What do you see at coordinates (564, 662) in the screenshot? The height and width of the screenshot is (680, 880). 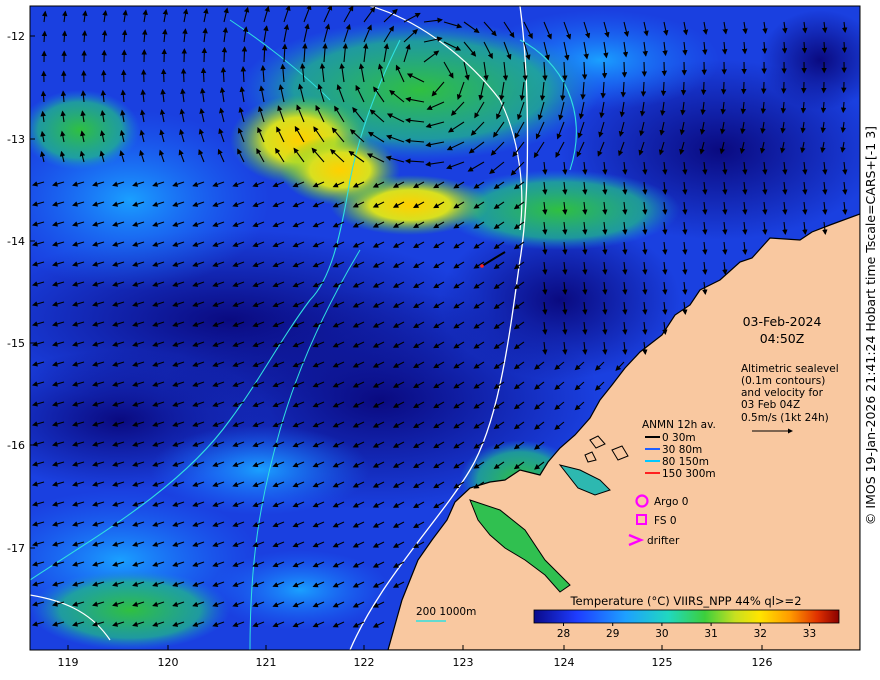 I see `lon-tick-label: 124` at bounding box center [564, 662].